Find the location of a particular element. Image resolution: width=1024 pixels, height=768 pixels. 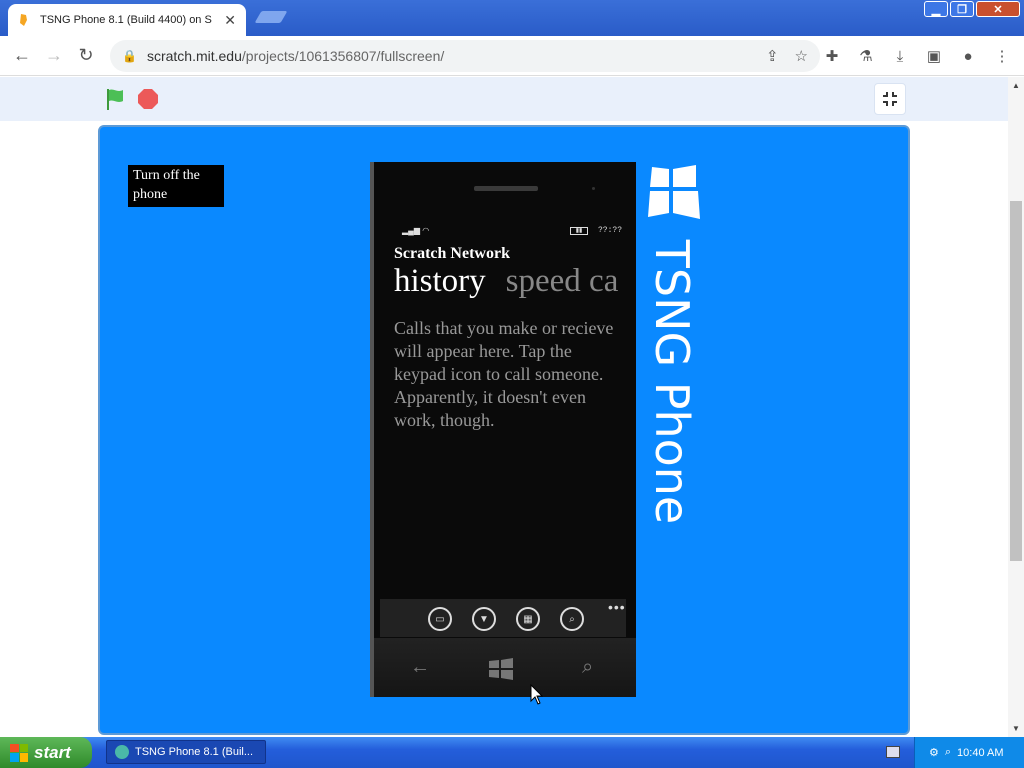

phone-camera is located at coordinates (593, 188).